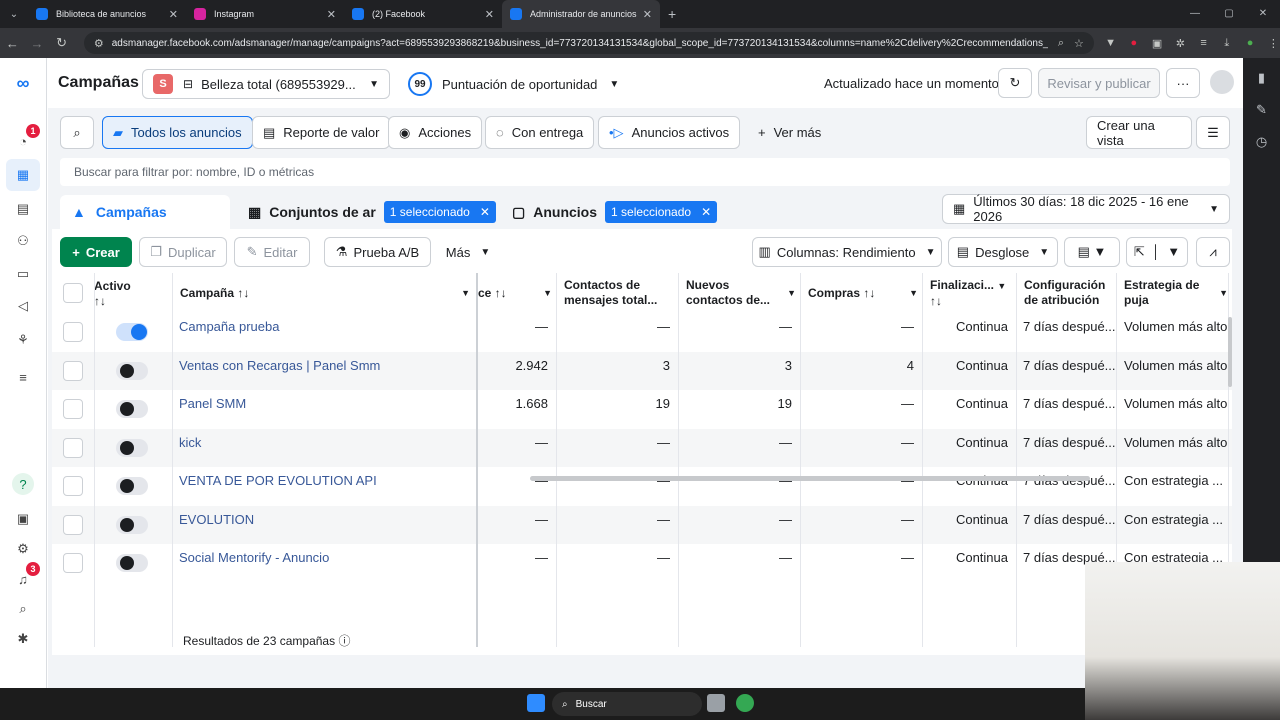 The width and height of the screenshot is (1280, 720). Describe the element at coordinates (26, 138) in the screenshot. I see `notifications-icon: ◔ 1` at that location.